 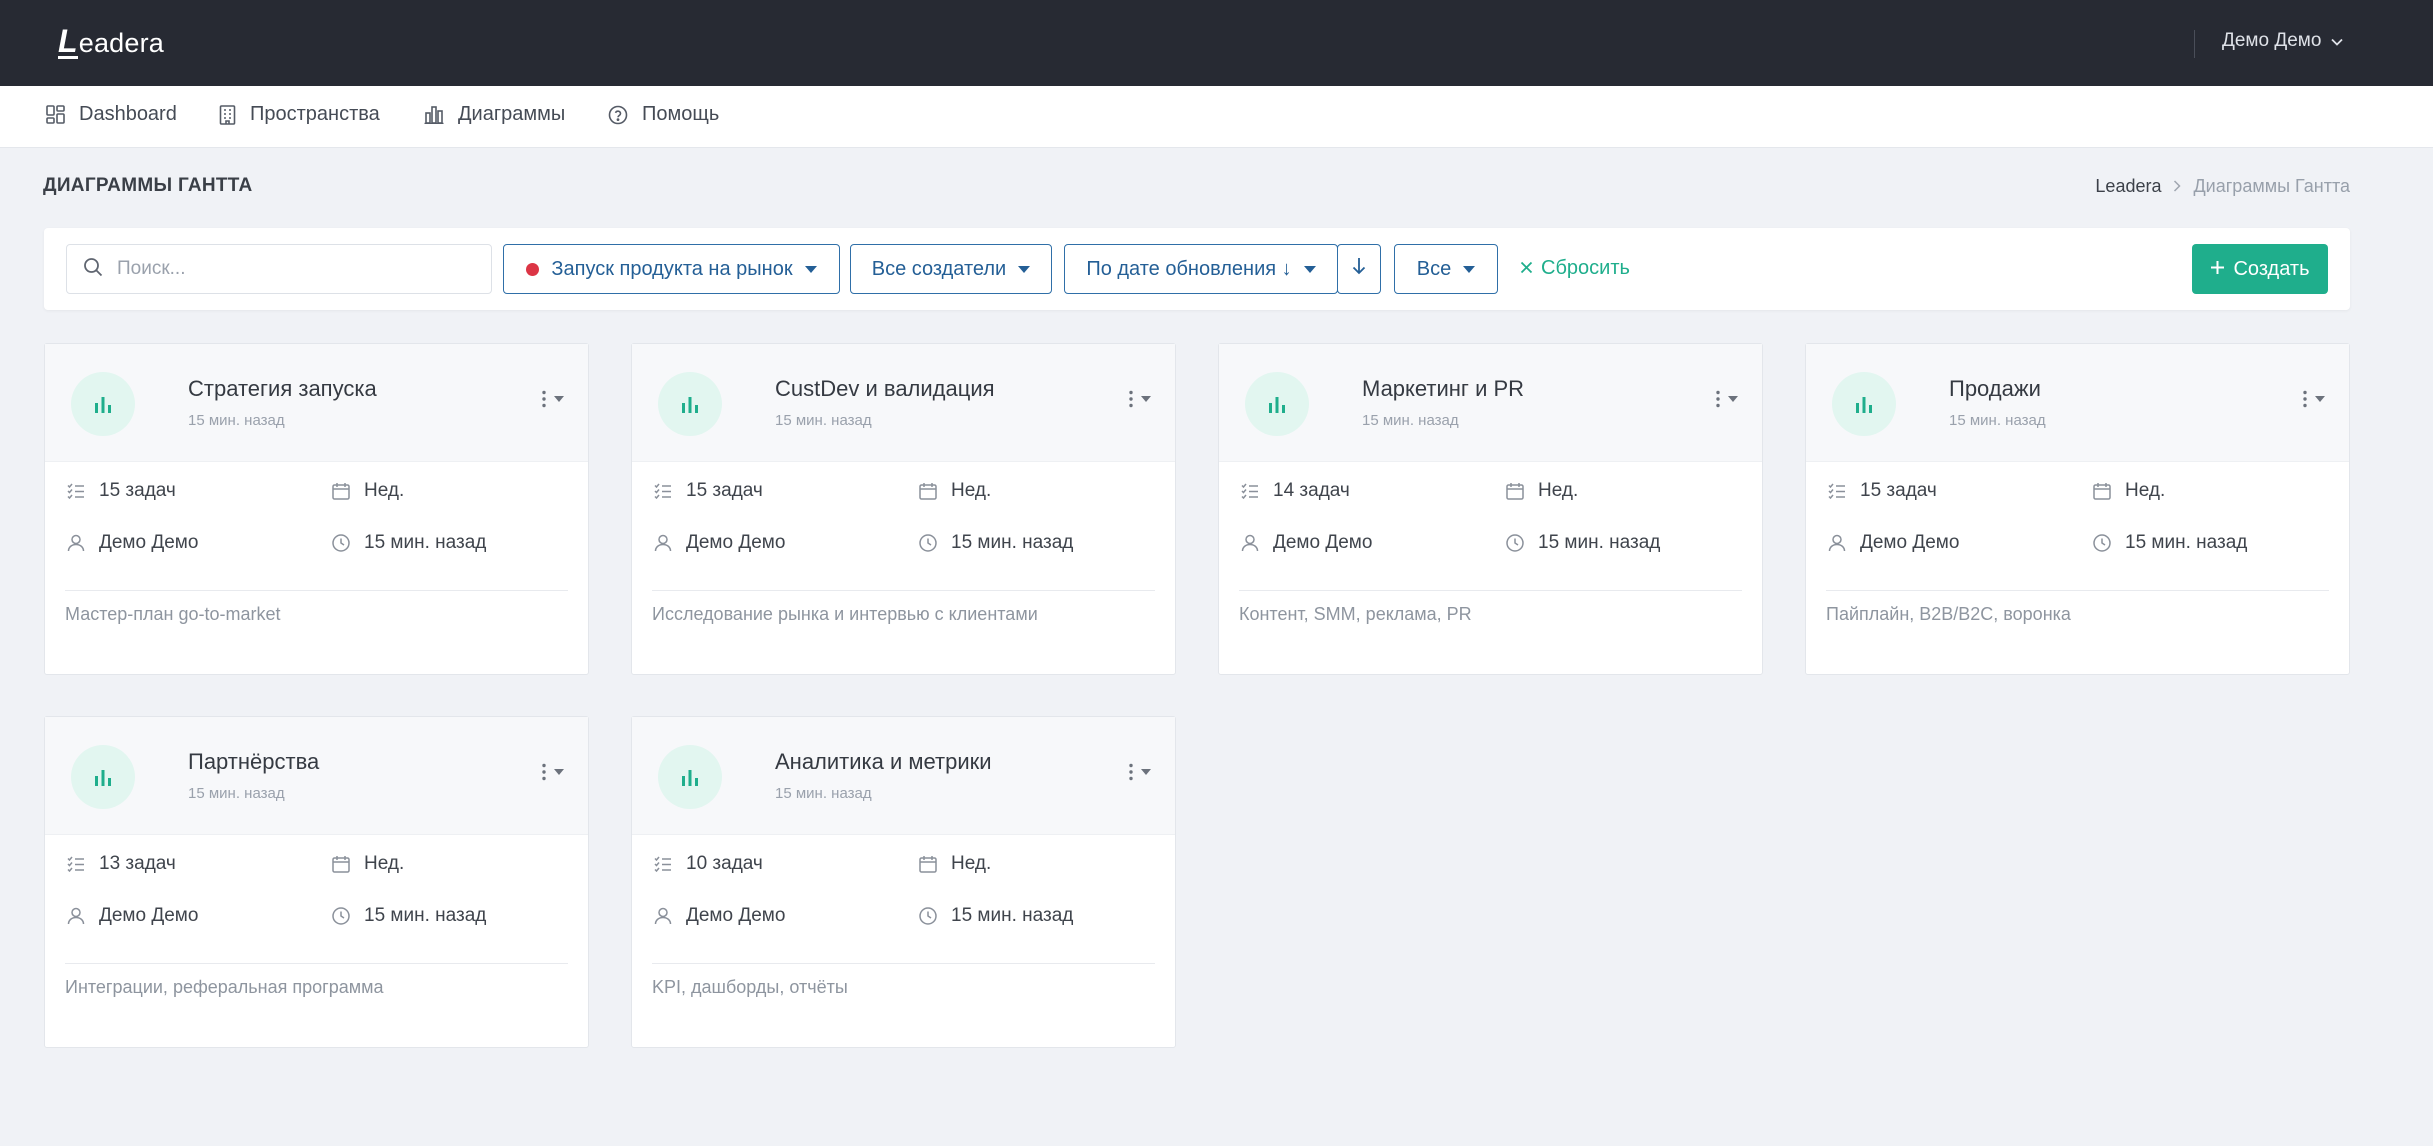 I want to click on space-filter-dropdown: Запуск продукта на рынок, so click(x=671, y=269).